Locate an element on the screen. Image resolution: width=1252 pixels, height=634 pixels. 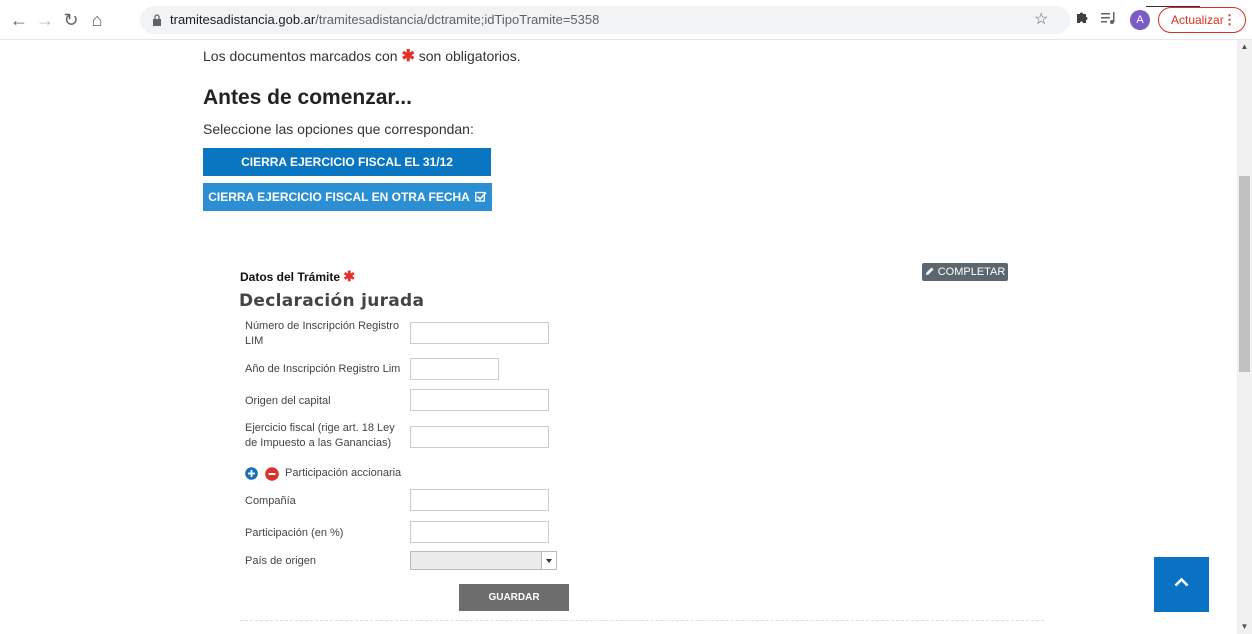
scroll-up-icon: ▲ is located at coordinates (1244, 47).